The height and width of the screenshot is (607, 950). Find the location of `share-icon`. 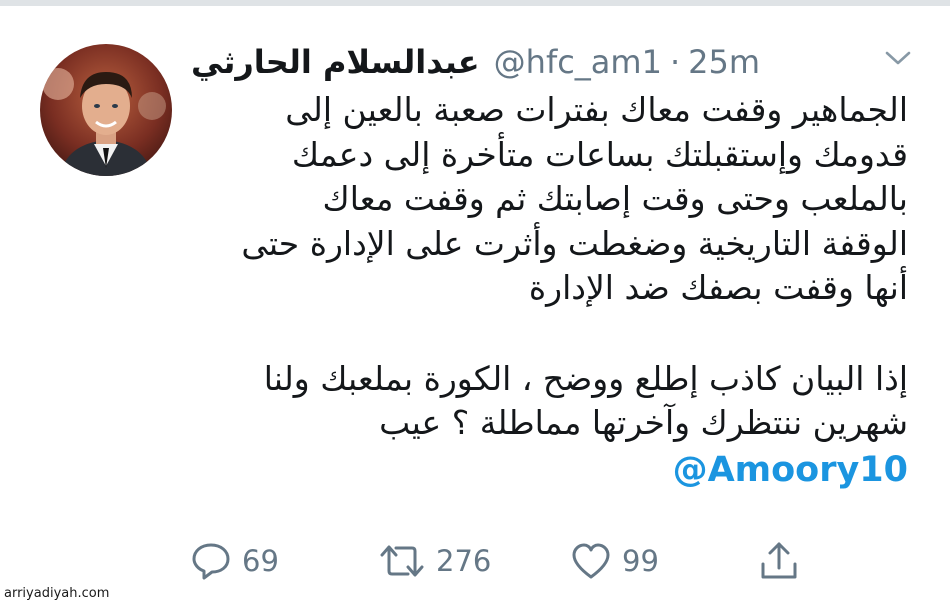

share-icon is located at coordinates (779, 560).